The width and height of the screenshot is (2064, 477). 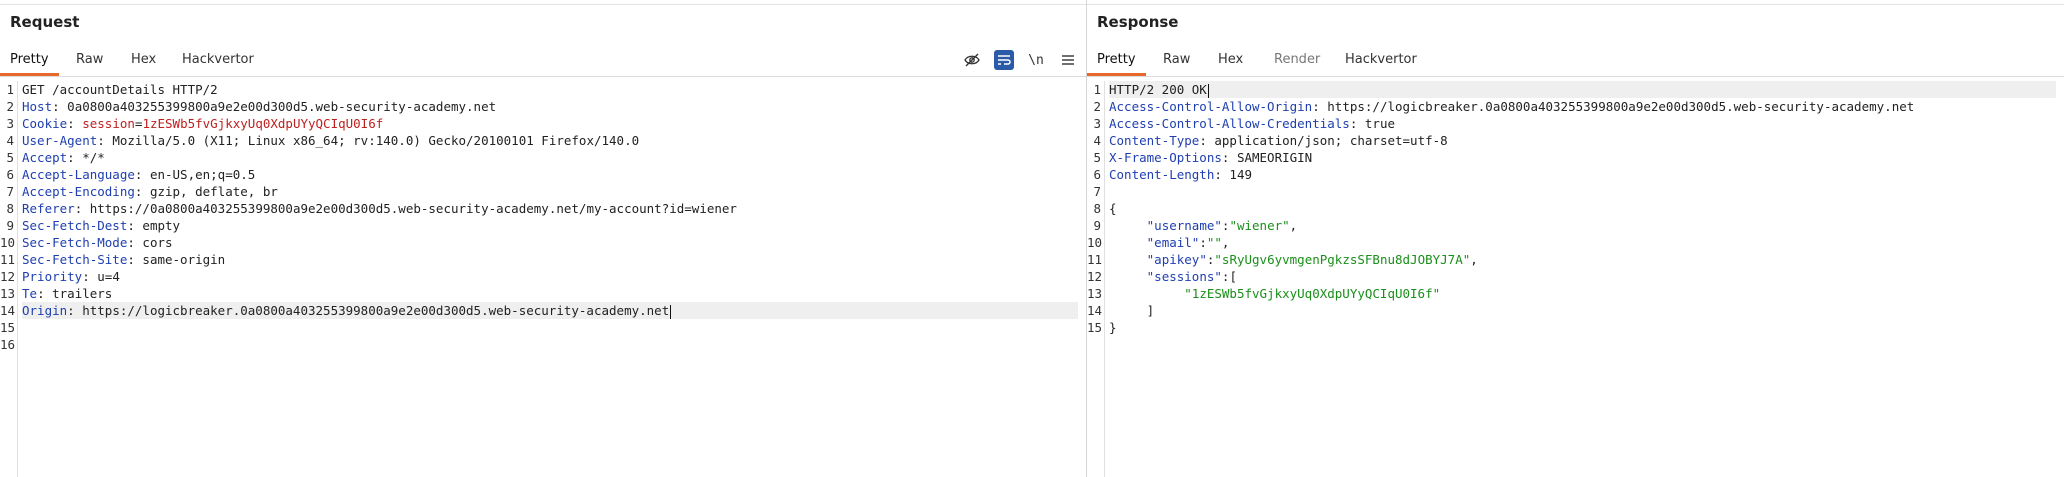 What do you see at coordinates (1240, 174) in the screenshot?
I see `value: 149` at bounding box center [1240, 174].